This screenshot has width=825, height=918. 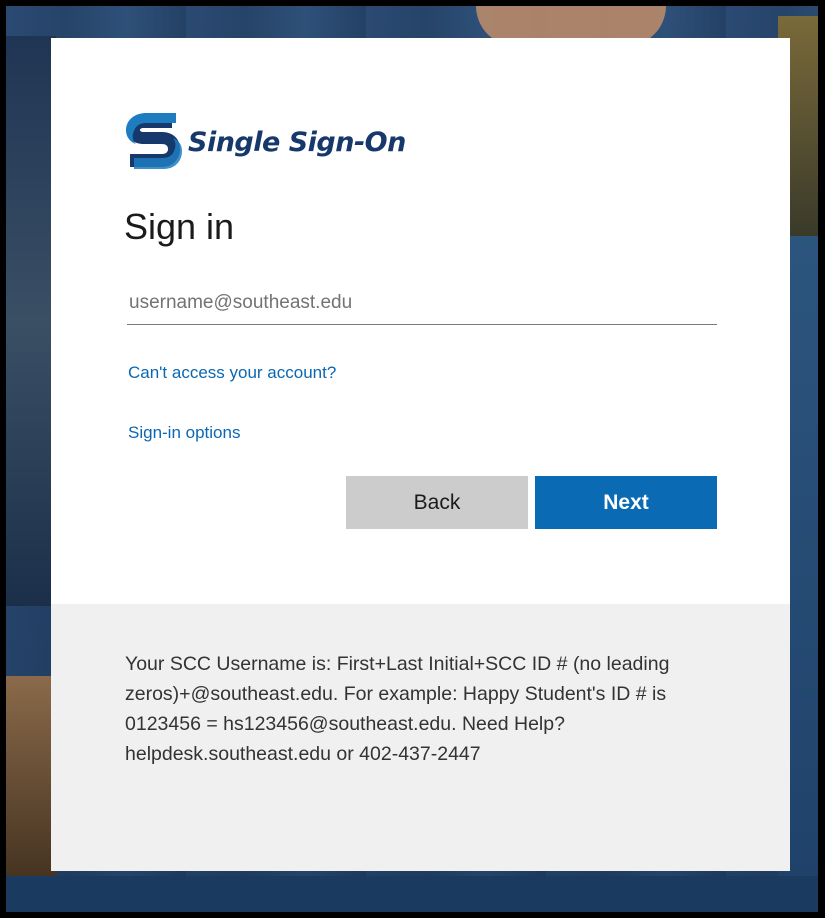 What do you see at coordinates (422, 303) in the screenshot?
I see `username-input` at bounding box center [422, 303].